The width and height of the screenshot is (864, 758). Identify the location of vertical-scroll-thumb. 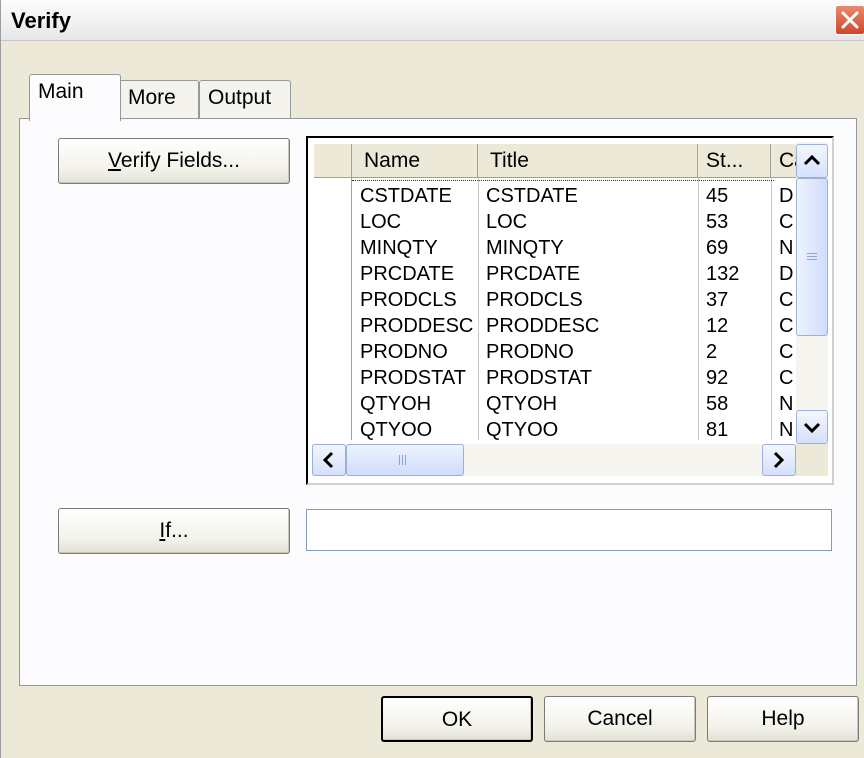
(812, 257).